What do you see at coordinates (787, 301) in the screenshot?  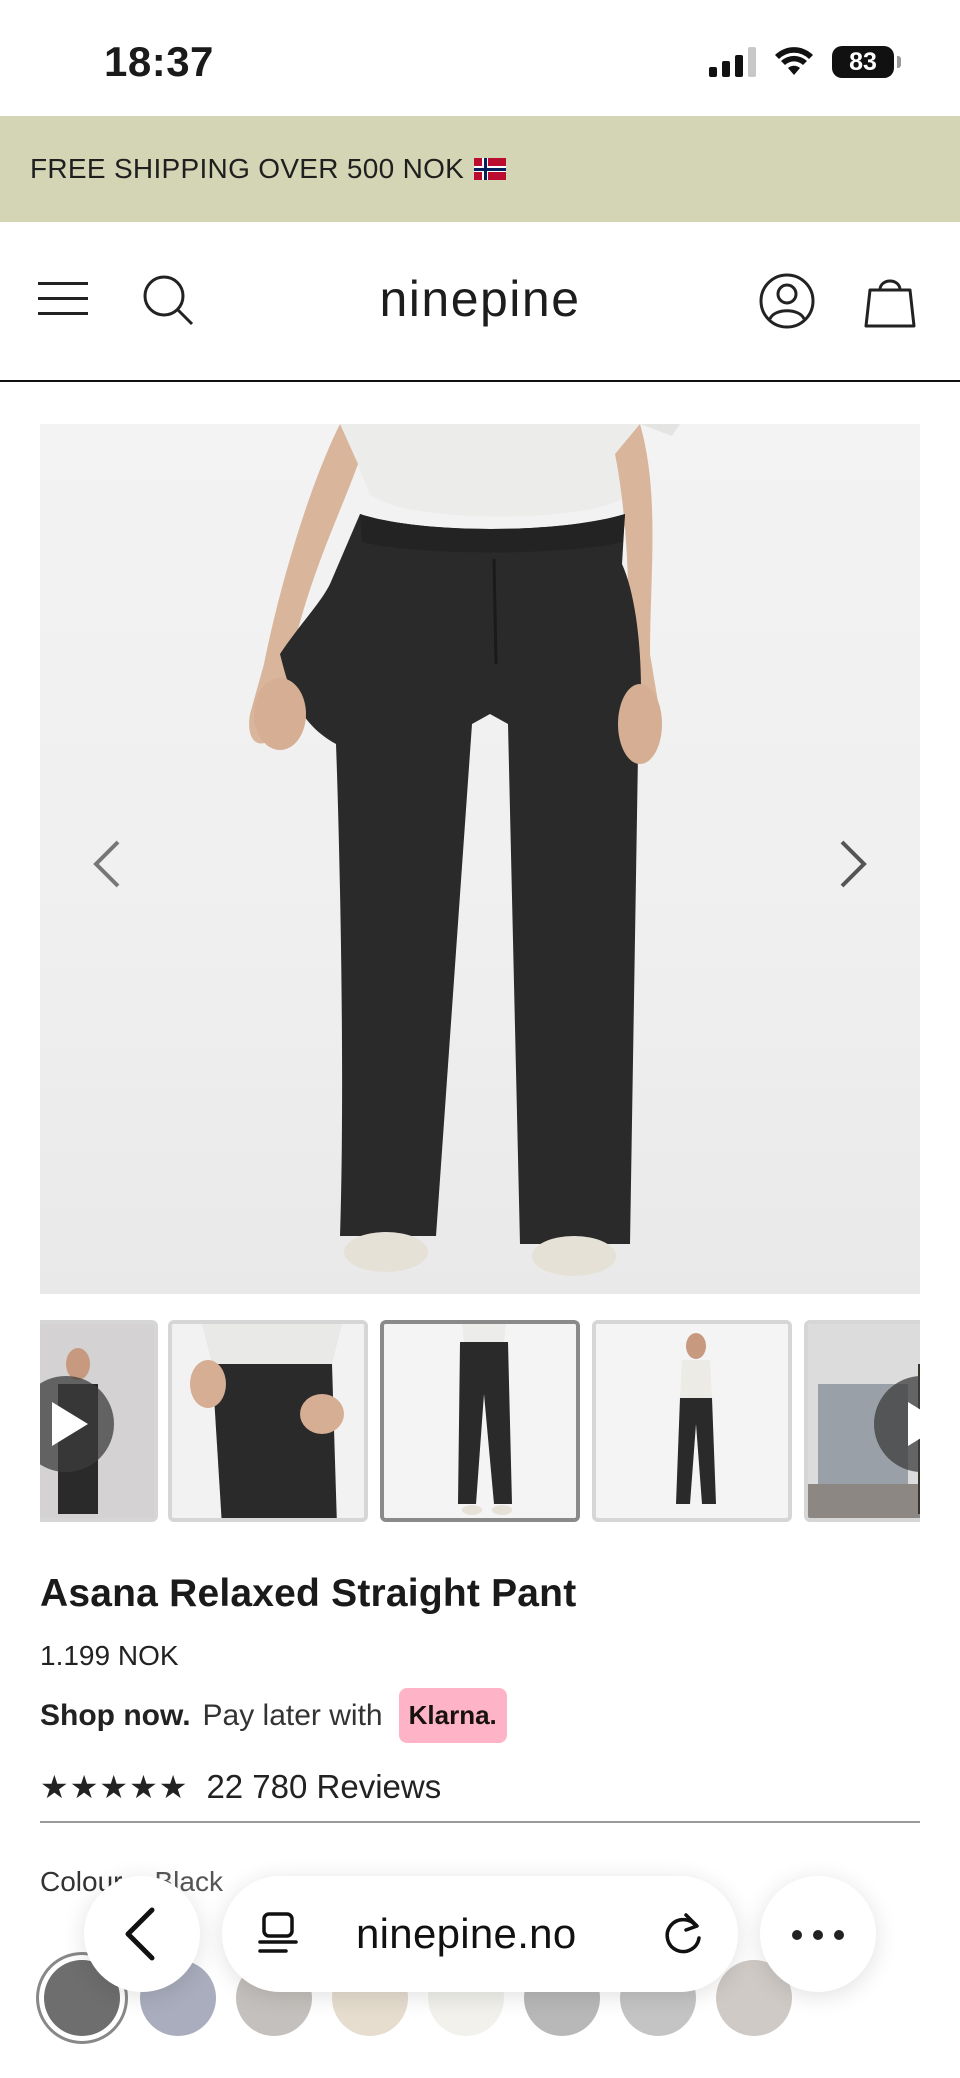 I see `account-icon` at bounding box center [787, 301].